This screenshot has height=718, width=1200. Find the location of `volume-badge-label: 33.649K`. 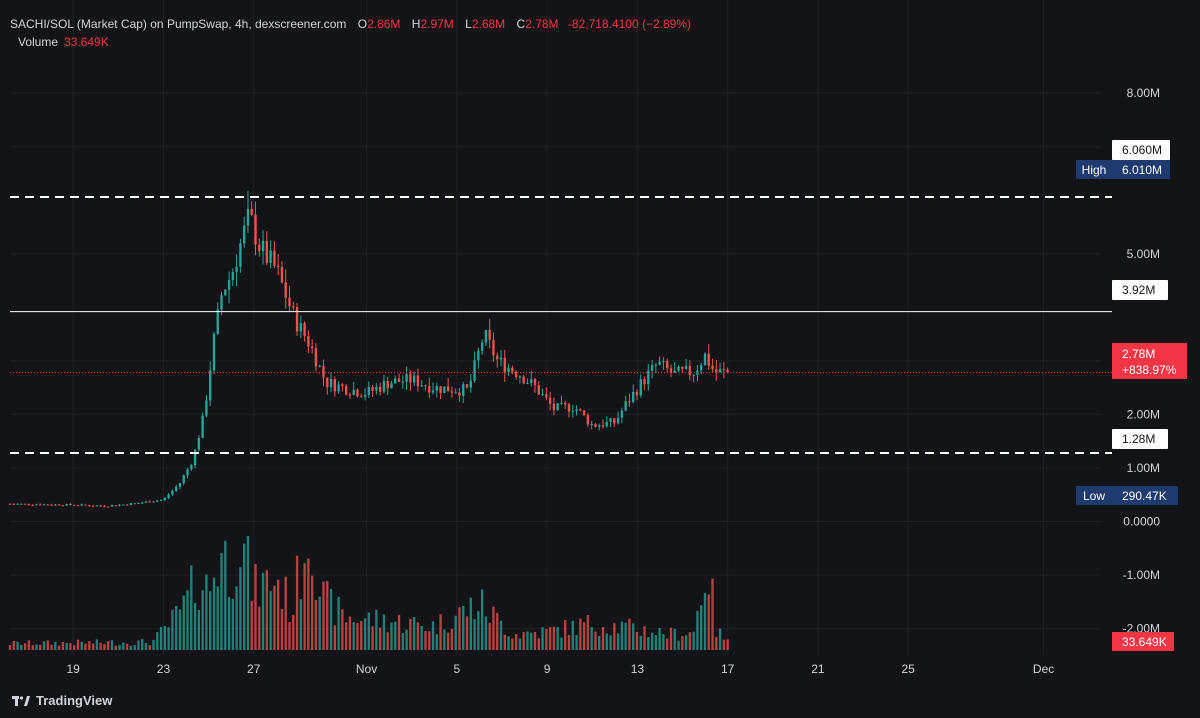

volume-badge-label: 33.649K is located at coordinates (1144, 642).